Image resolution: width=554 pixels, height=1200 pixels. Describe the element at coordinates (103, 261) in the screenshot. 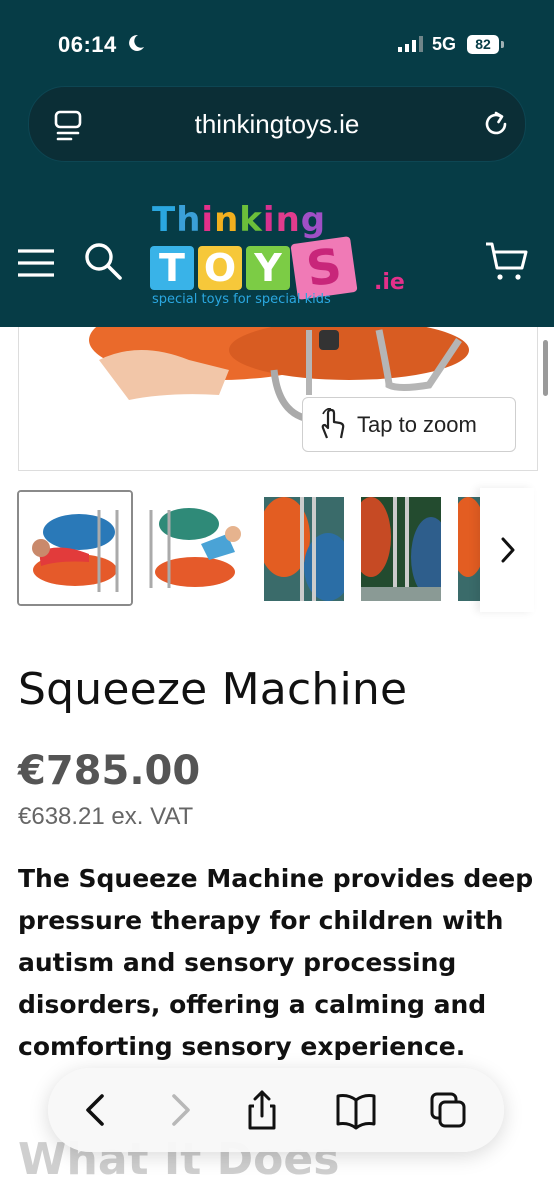

I see `search-icon` at that location.